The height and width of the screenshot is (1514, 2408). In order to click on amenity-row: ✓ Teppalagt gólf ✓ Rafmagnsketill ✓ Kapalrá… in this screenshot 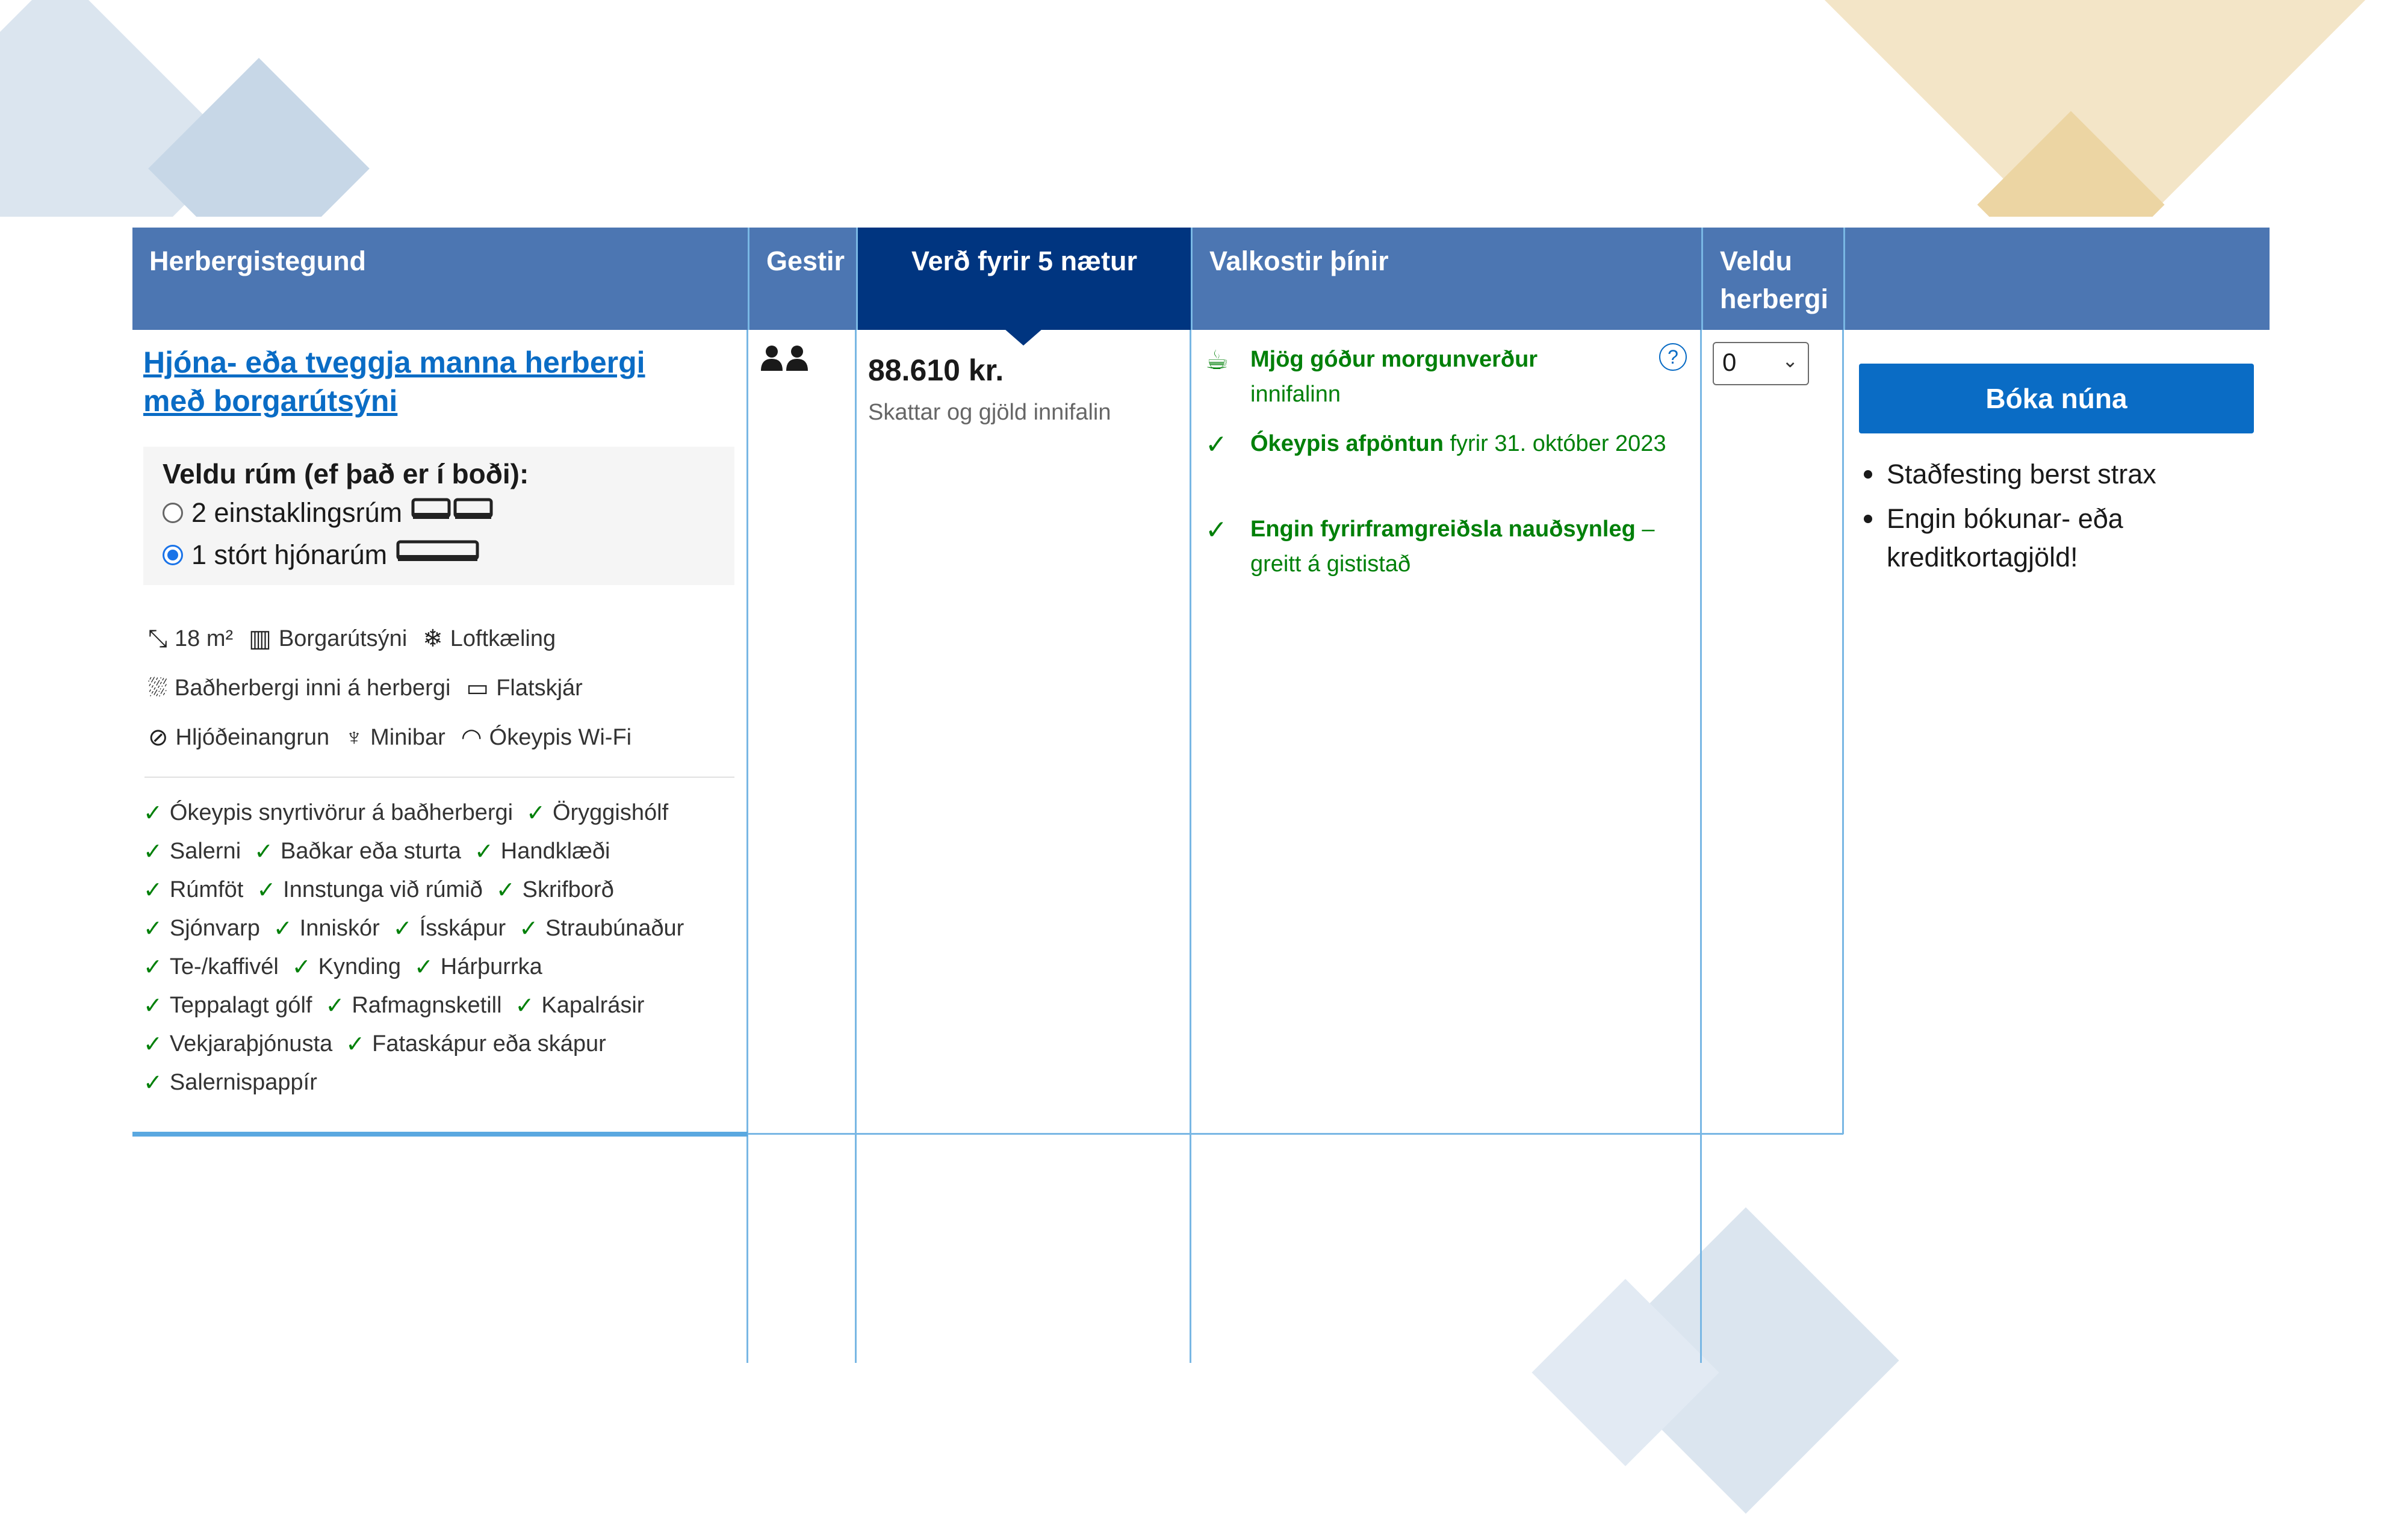, I will do `click(393, 1005)`.